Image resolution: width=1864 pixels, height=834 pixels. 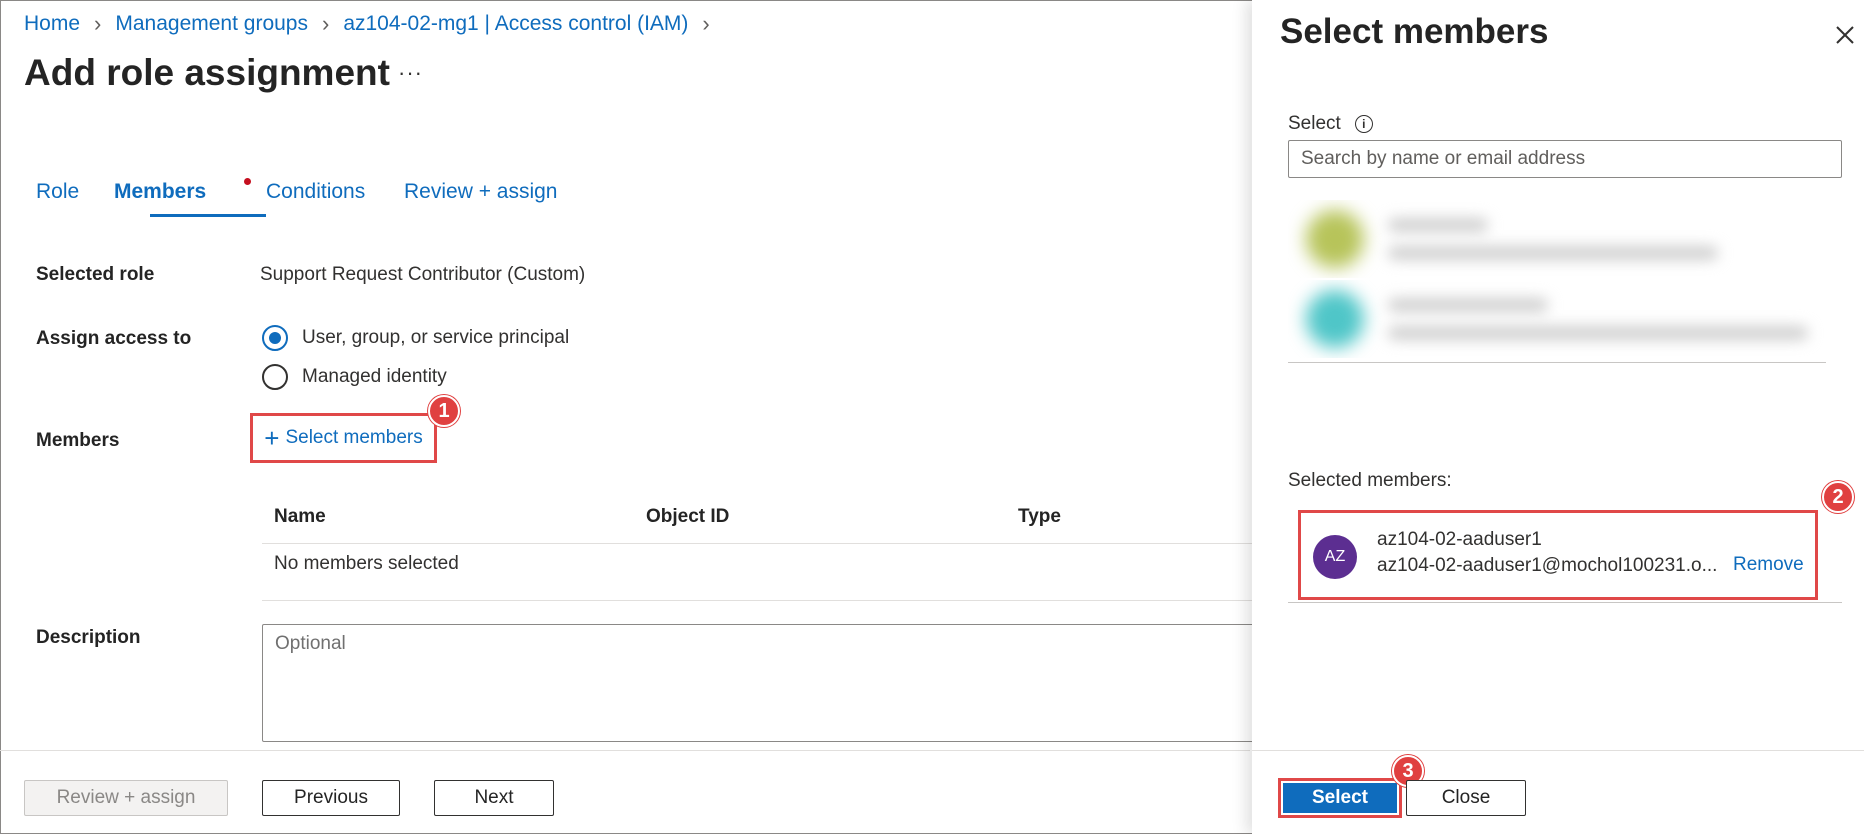 What do you see at coordinates (625, 750) in the screenshot?
I see `footer-divider` at bounding box center [625, 750].